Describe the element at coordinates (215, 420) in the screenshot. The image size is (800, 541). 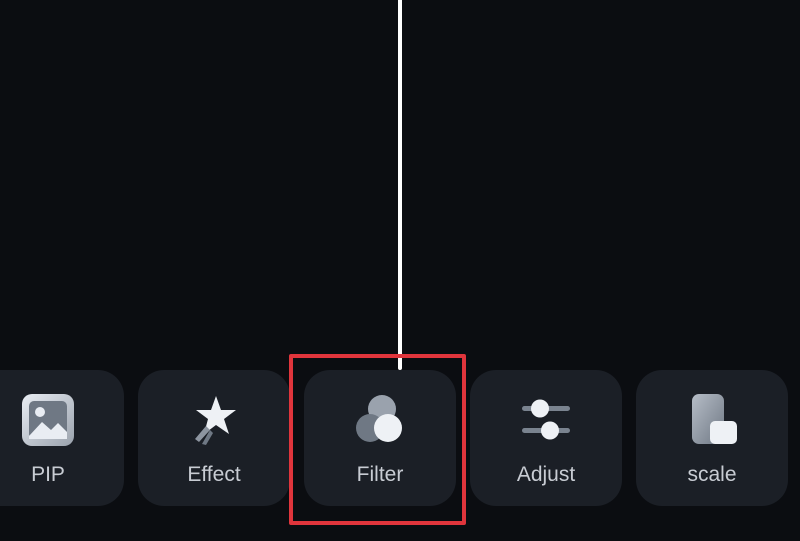
I see `star-effect-icon` at that location.